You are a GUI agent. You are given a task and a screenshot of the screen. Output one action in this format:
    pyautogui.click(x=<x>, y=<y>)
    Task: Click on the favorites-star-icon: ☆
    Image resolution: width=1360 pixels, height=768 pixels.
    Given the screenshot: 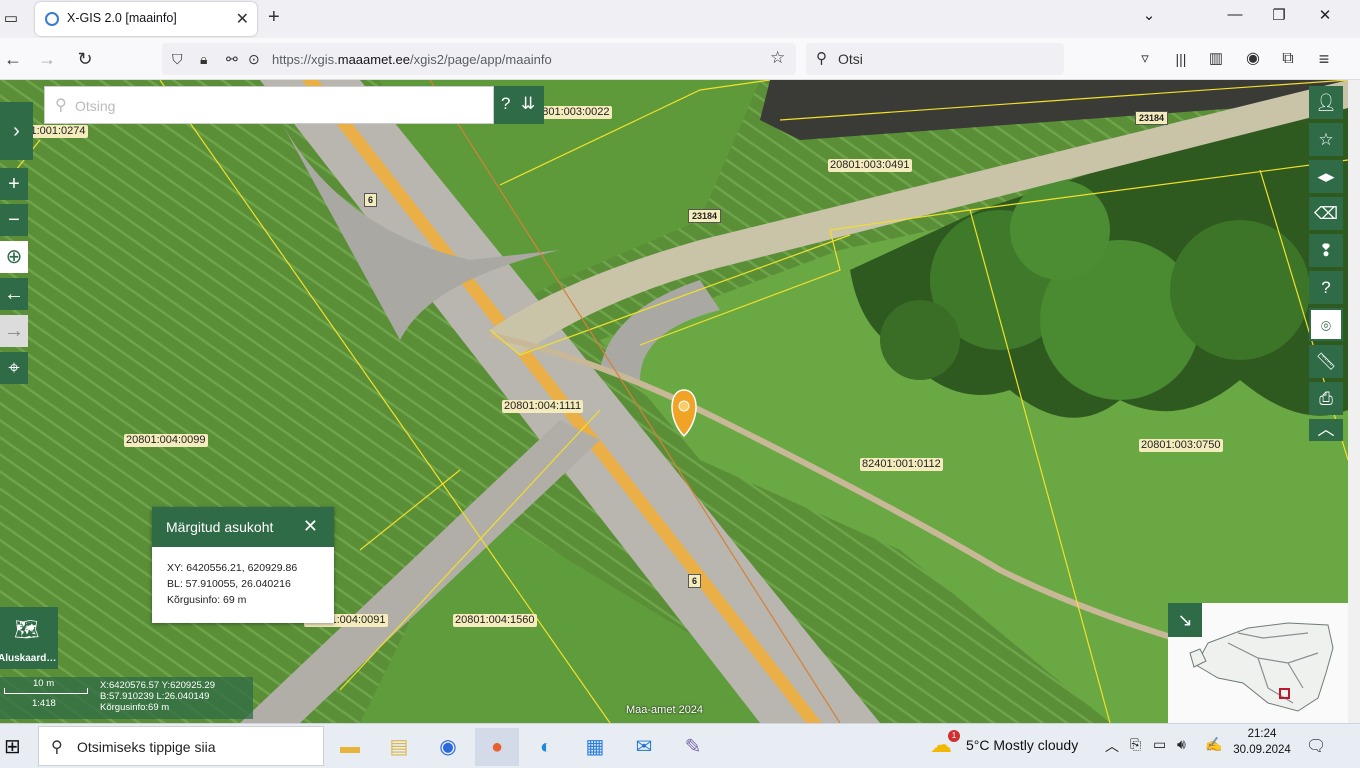 What is the action you would take?
    pyautogui.click(x=1326, y=139)
    